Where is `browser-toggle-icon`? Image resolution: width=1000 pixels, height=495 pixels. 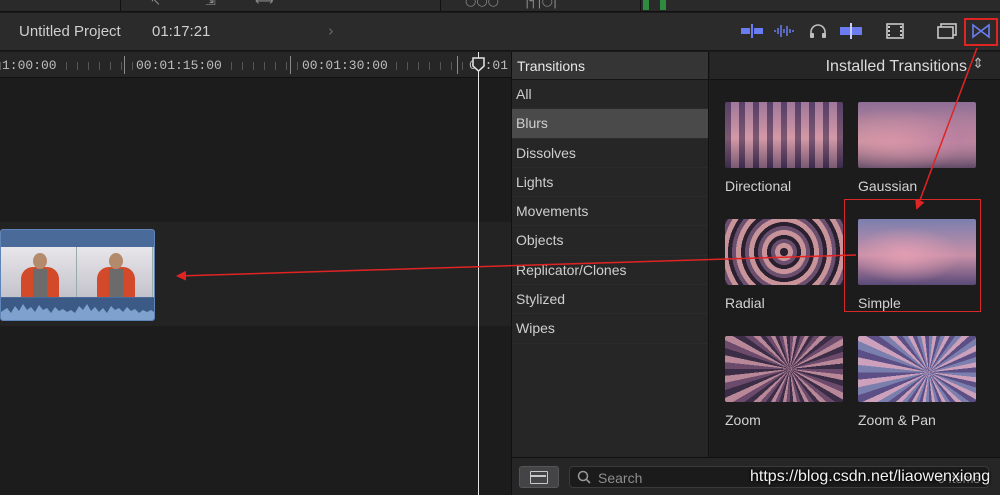
browser-toggle-icon is located at coordinates (947, 31).